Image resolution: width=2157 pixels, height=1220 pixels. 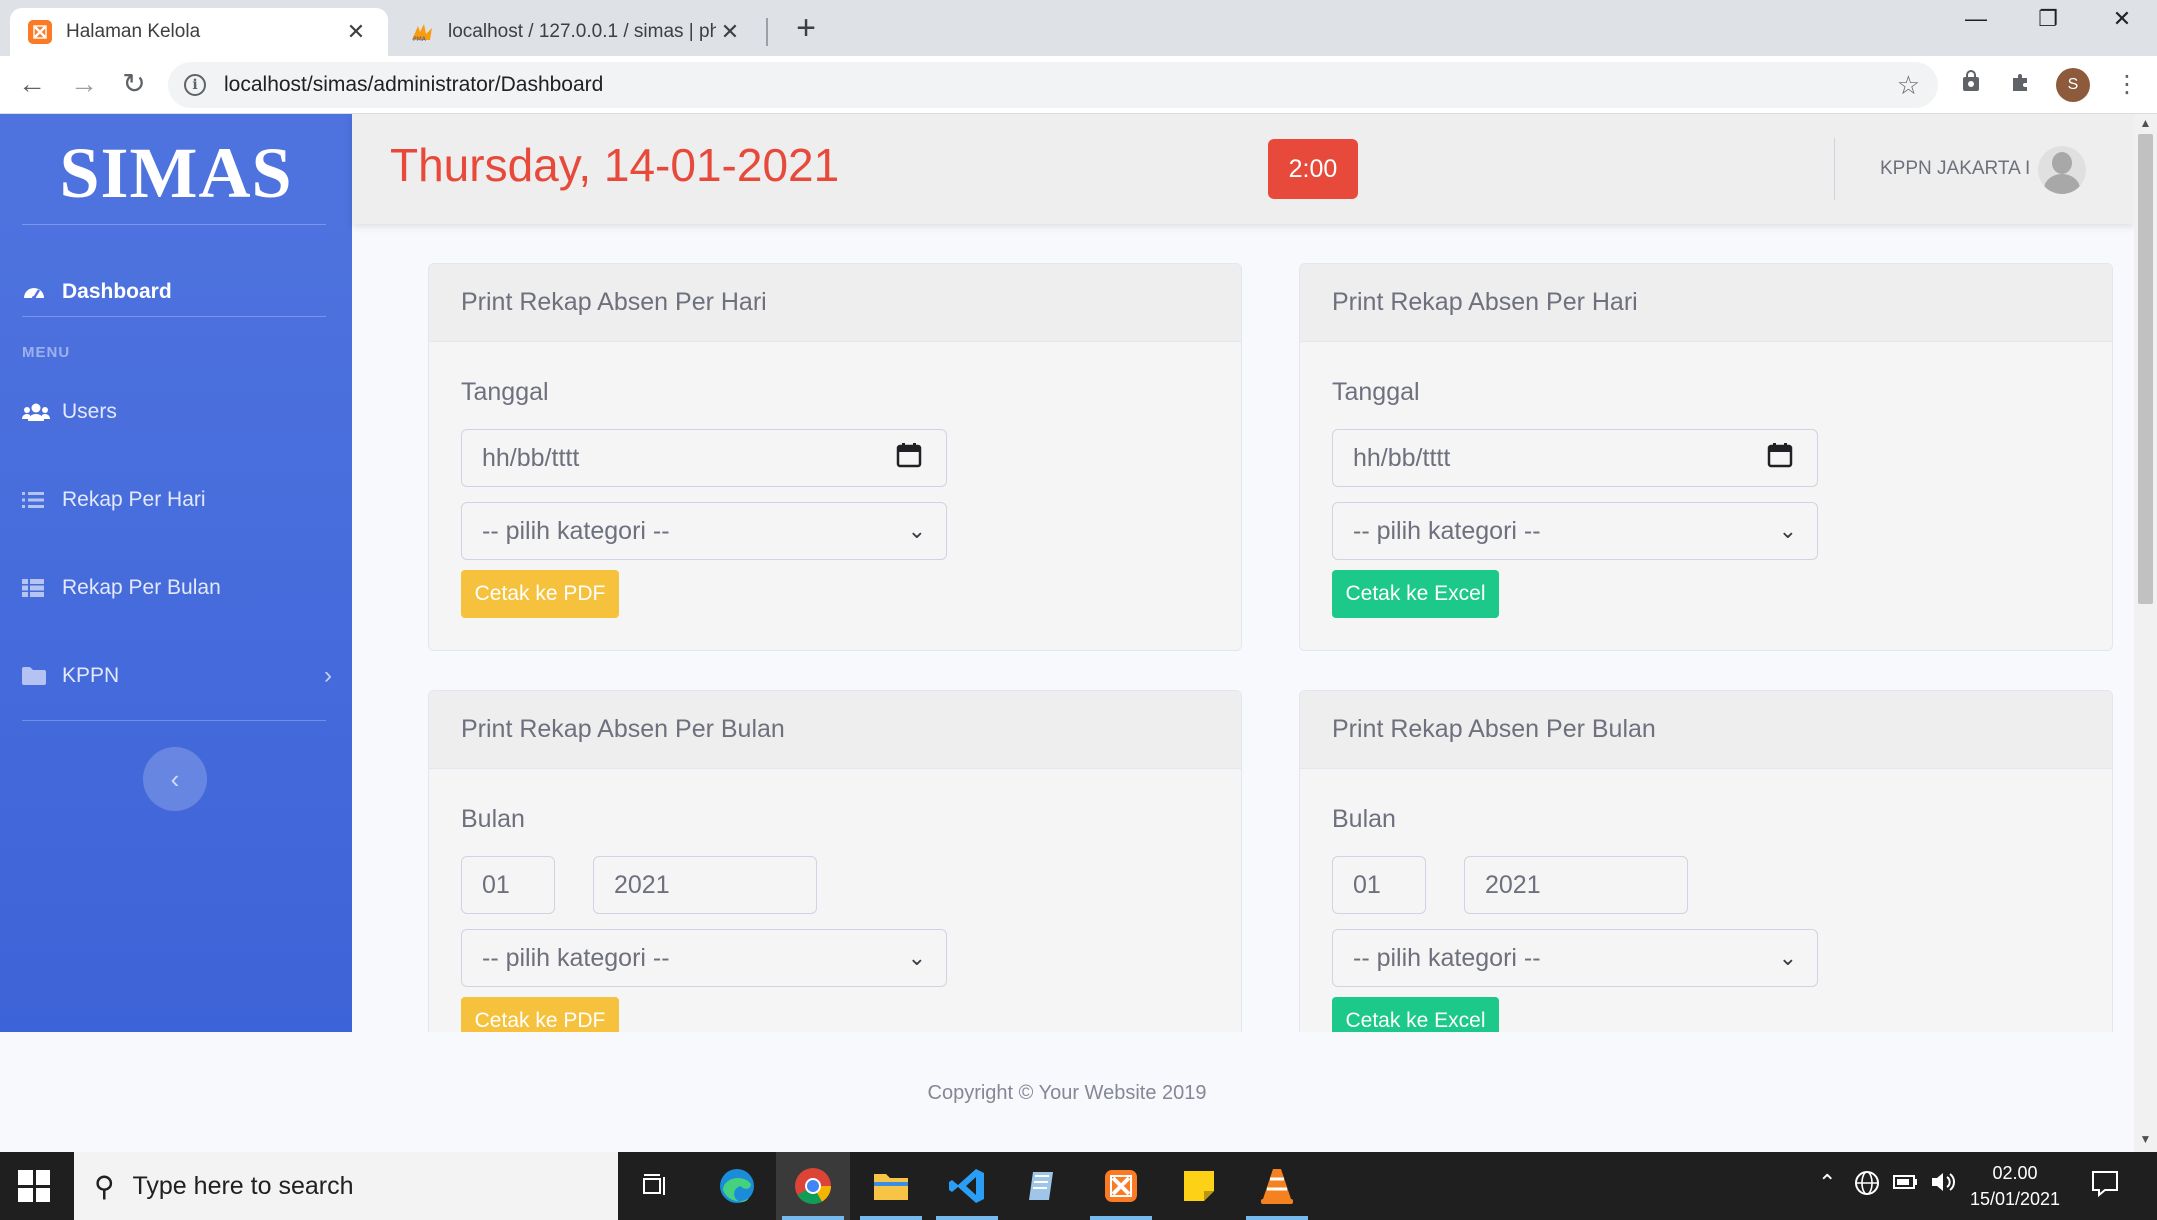 What do you see at coordinates (89, 411) in the screenshot?
I see `sidebar-item-label: Users` at bounding box center [89, 411].